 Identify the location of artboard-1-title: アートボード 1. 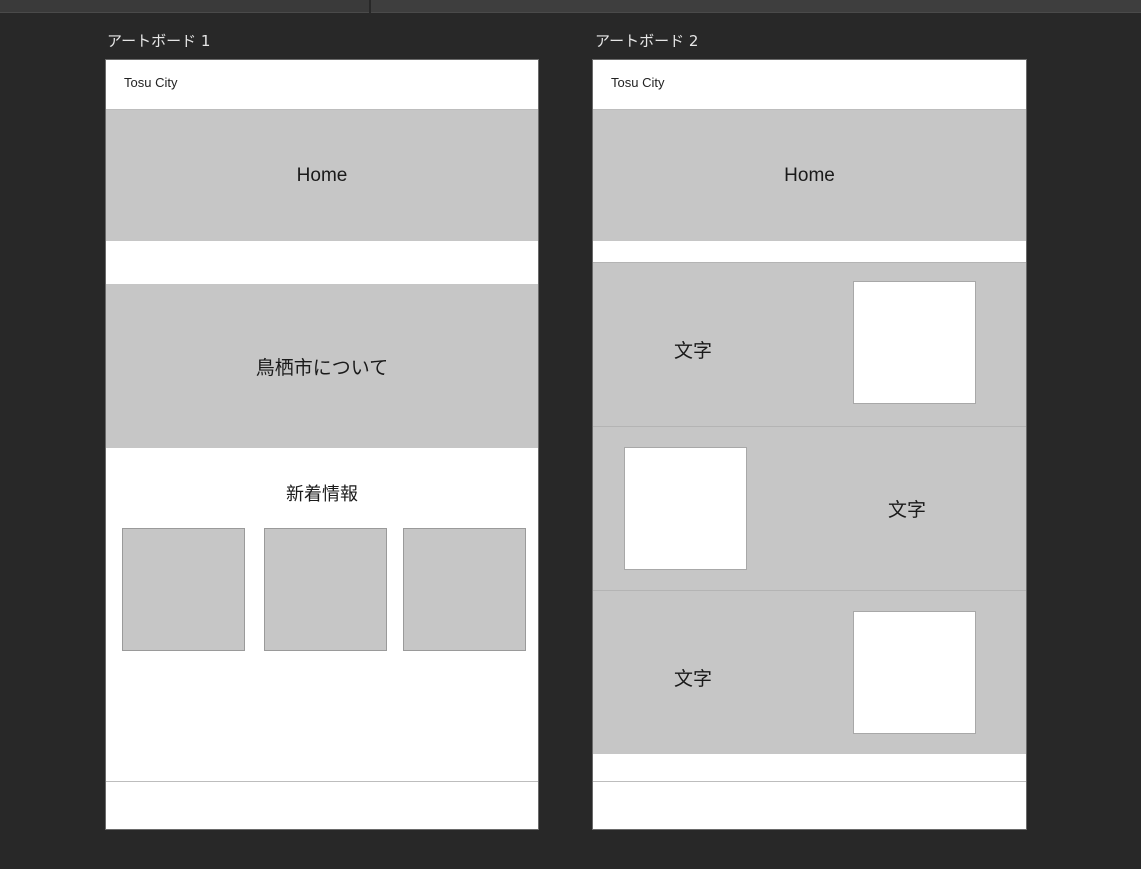
(158, 41).